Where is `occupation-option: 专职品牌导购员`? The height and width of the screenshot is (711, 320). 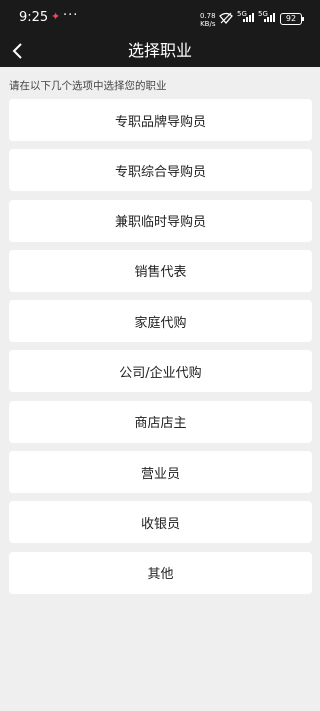 occupation-option: 专职品牌导购员 is located at coordinates (160, 120).